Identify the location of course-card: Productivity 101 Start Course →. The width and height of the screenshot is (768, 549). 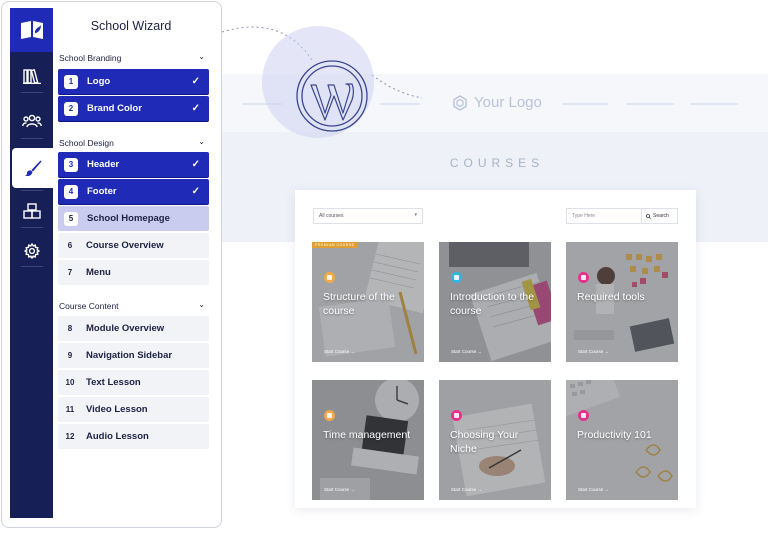
(622, 440).